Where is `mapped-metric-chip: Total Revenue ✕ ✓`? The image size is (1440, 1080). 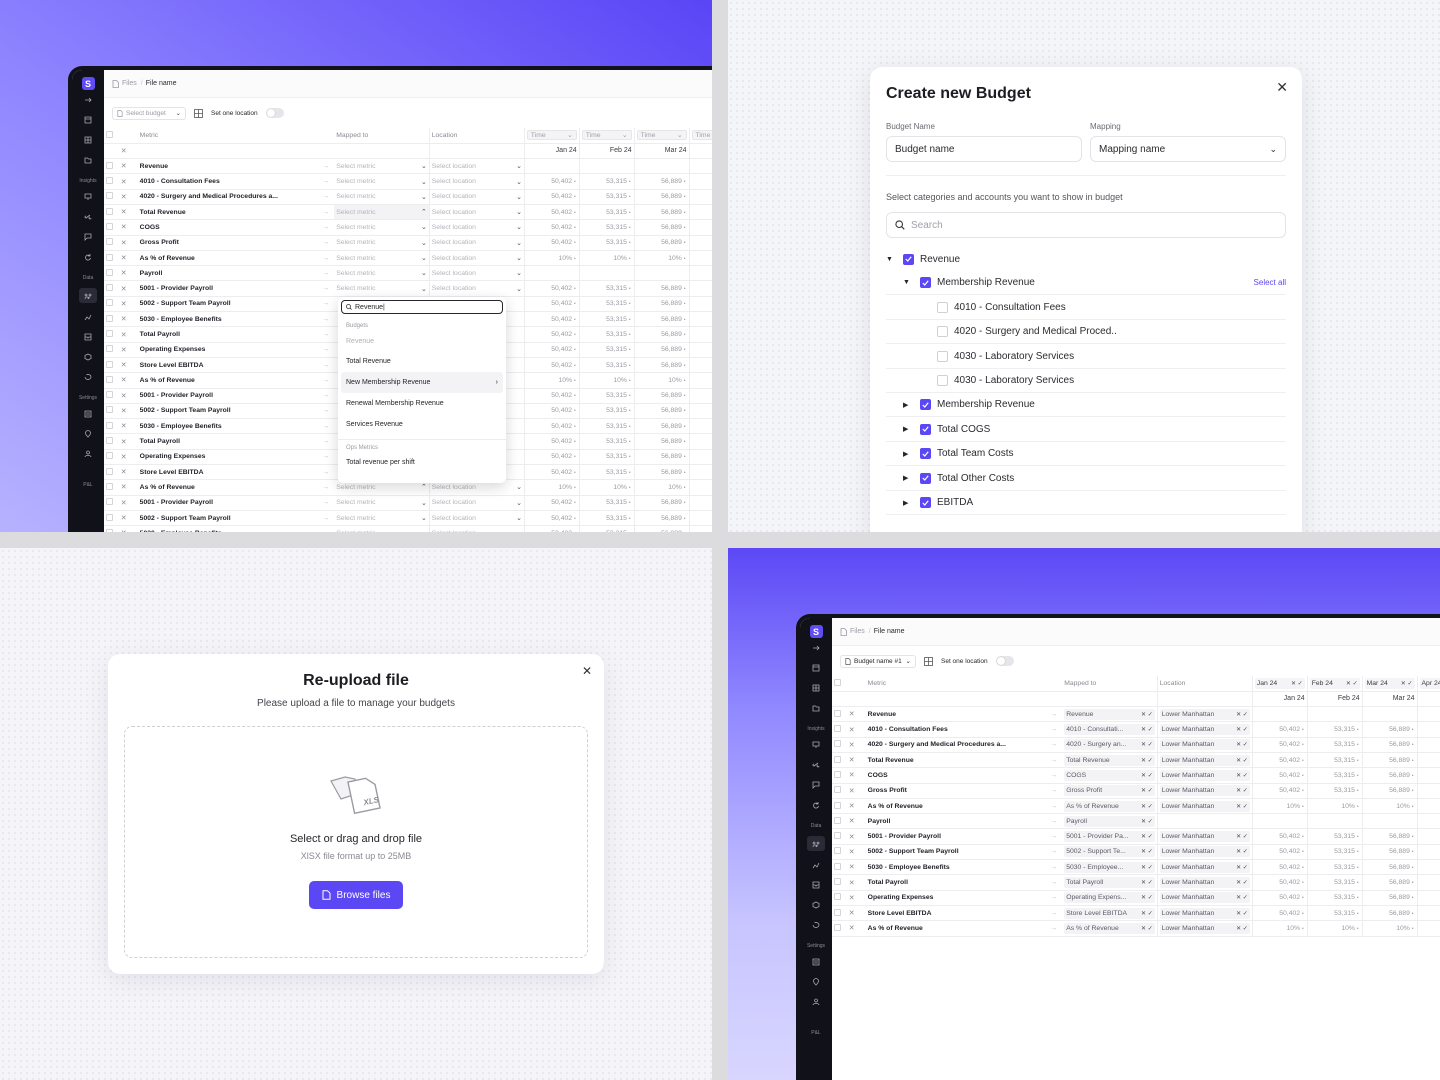 mapped-metric-chip: Total Revenue ✕ ✓ is located at coordinates (1109, 760).